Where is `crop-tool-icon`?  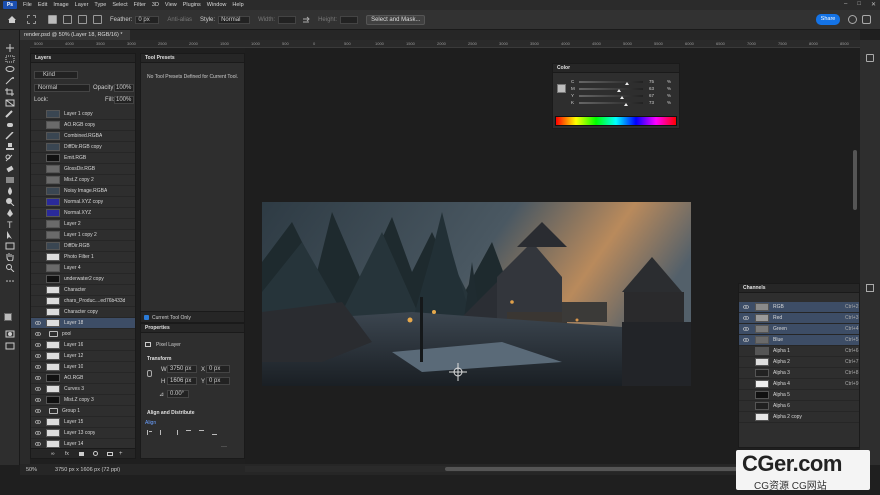 crop-tool-icon is located at coordinates (10, 92).